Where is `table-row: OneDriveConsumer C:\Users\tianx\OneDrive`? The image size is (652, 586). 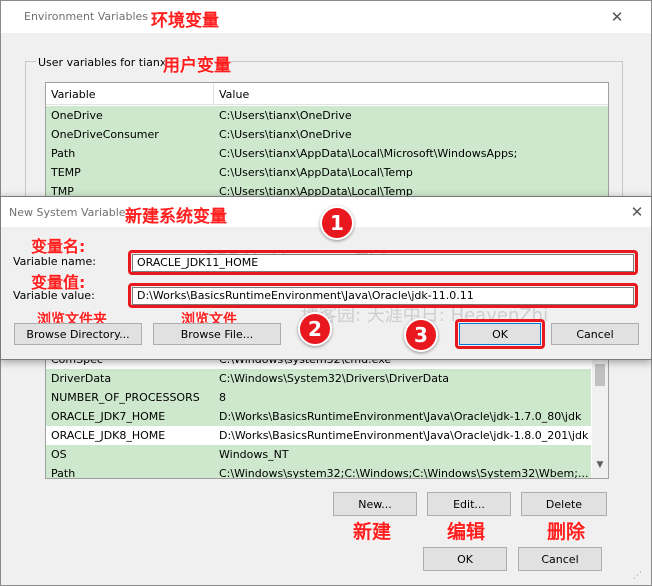 table-row: OneDriveConsumer C:\Users\tianx\OneDrive is located at coordinates (327, 134).